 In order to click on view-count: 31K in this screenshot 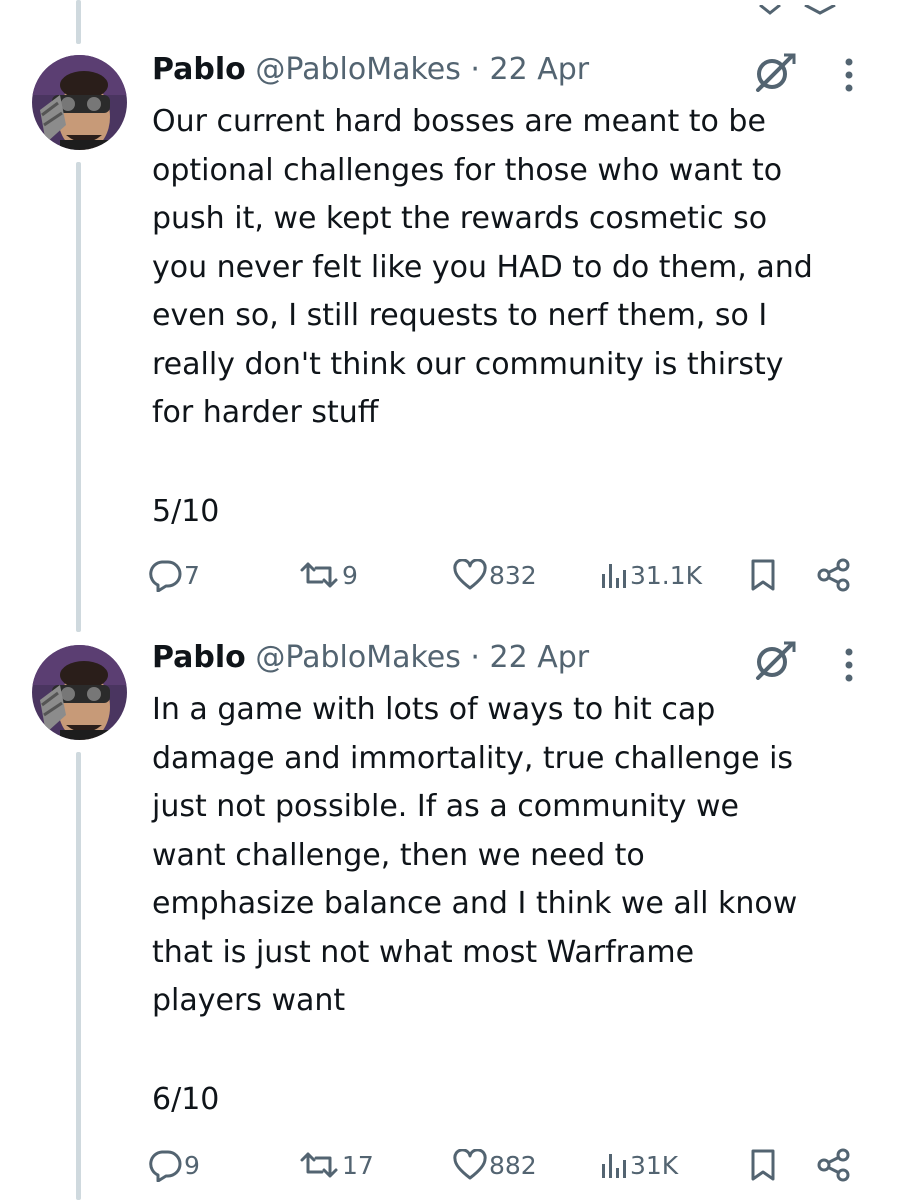, I will do `click(654, 1165)`.